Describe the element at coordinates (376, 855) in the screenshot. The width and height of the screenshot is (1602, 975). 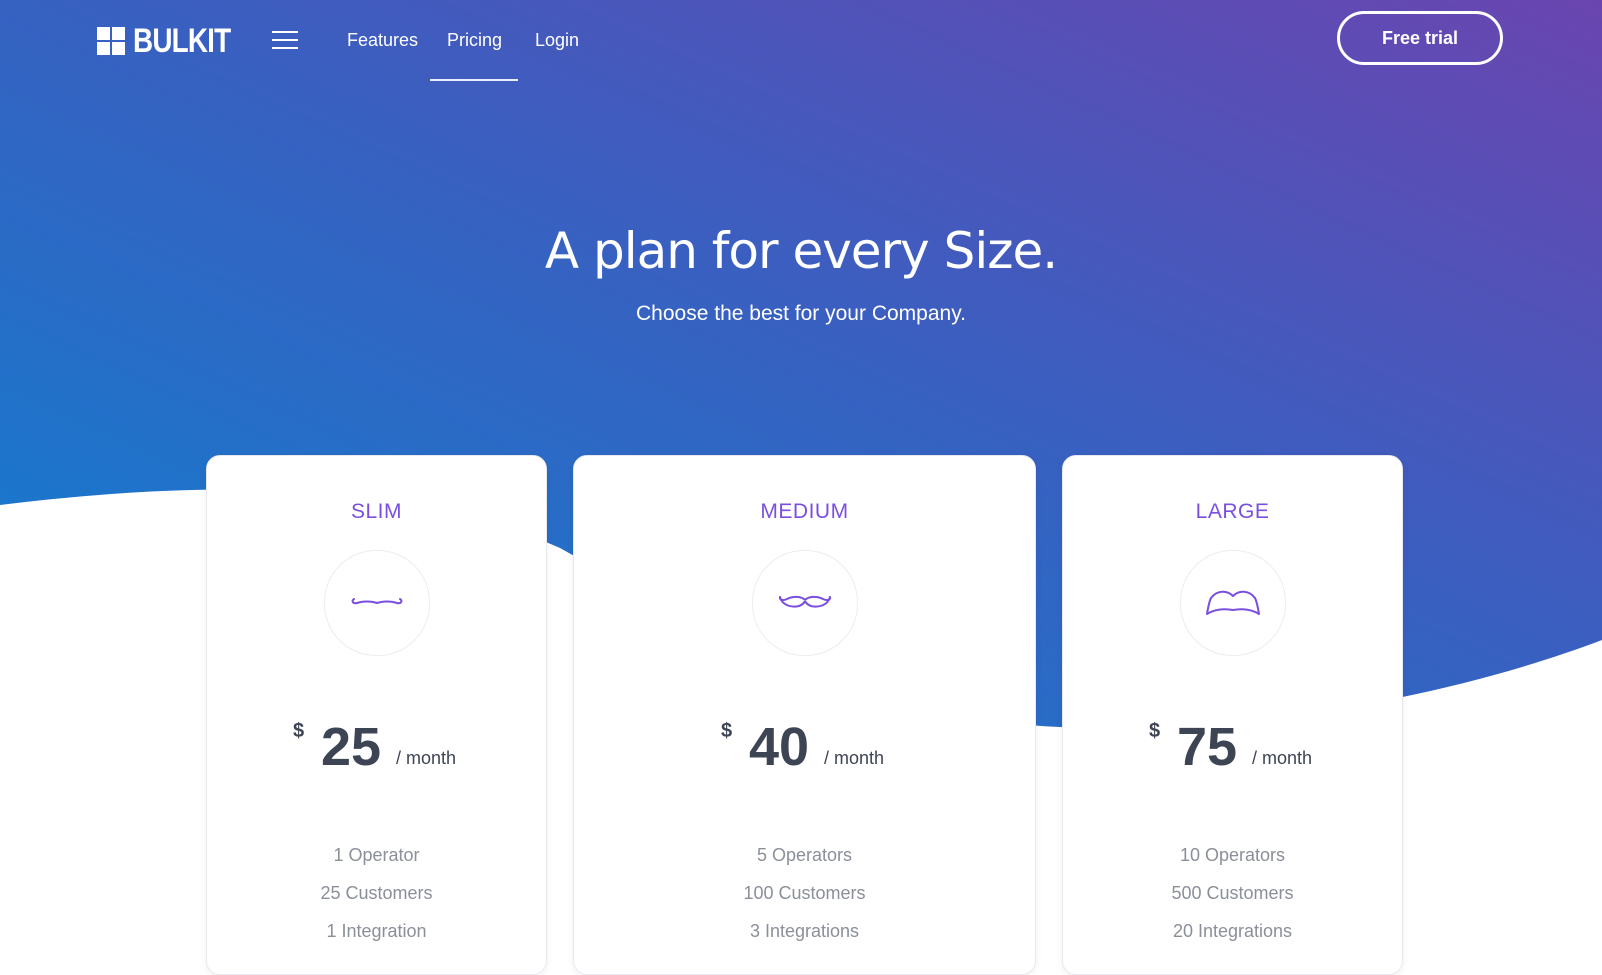
I see `feature-item: 1 Operator` at that location.